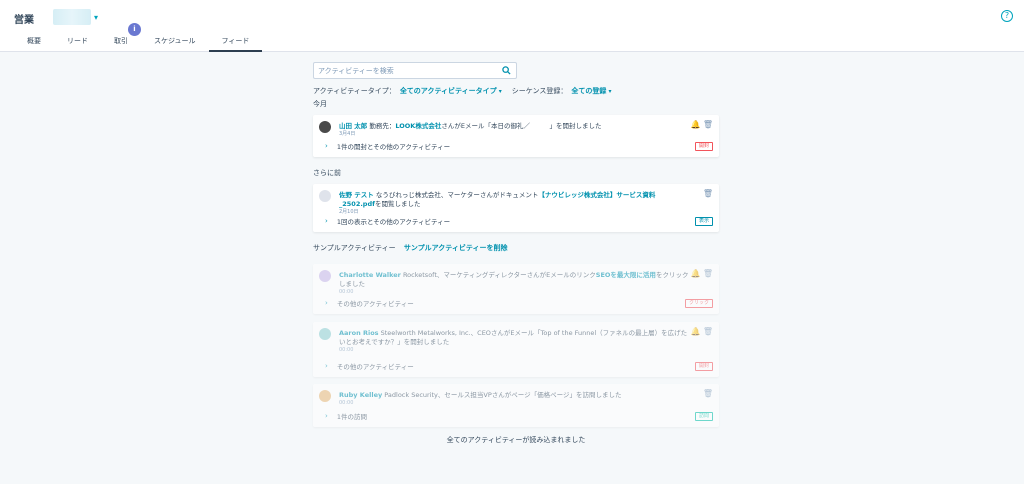 Image resolution: width=1024 pixels, height=484 pixels. What do you see at coordinates (24, 20) in the screenshot?
I see `page-title: 営業` at bounding box center [24, 20].